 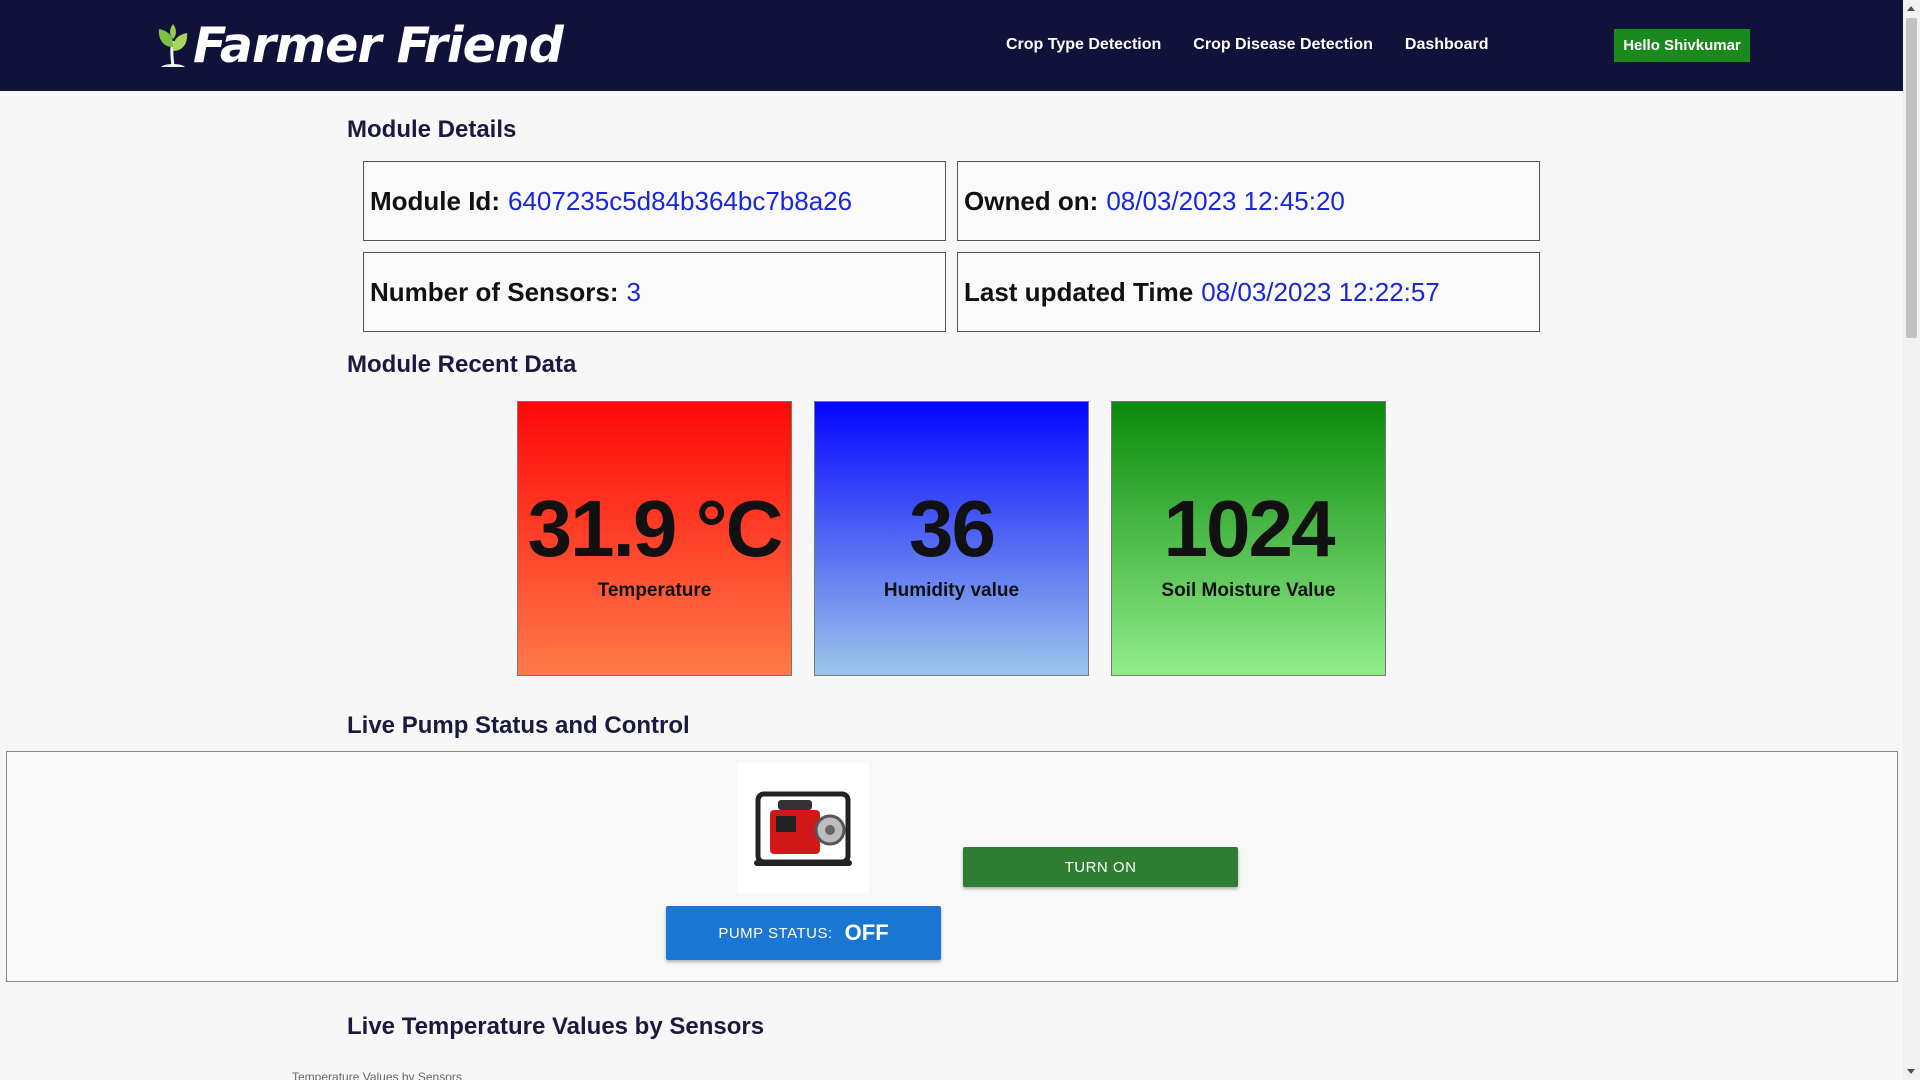 What do you see at coordinates (1283, 45) in the screenshot?
I see `nav-link-crop-disease-detection: Crop Disease Detection` at bounding box center [1283, 45].